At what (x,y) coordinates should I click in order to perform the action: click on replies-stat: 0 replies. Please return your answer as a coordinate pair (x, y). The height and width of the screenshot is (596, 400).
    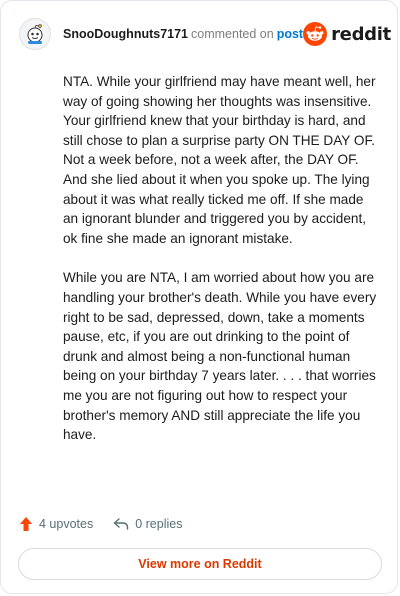
    Looking at the image, I should click on (147, 524).